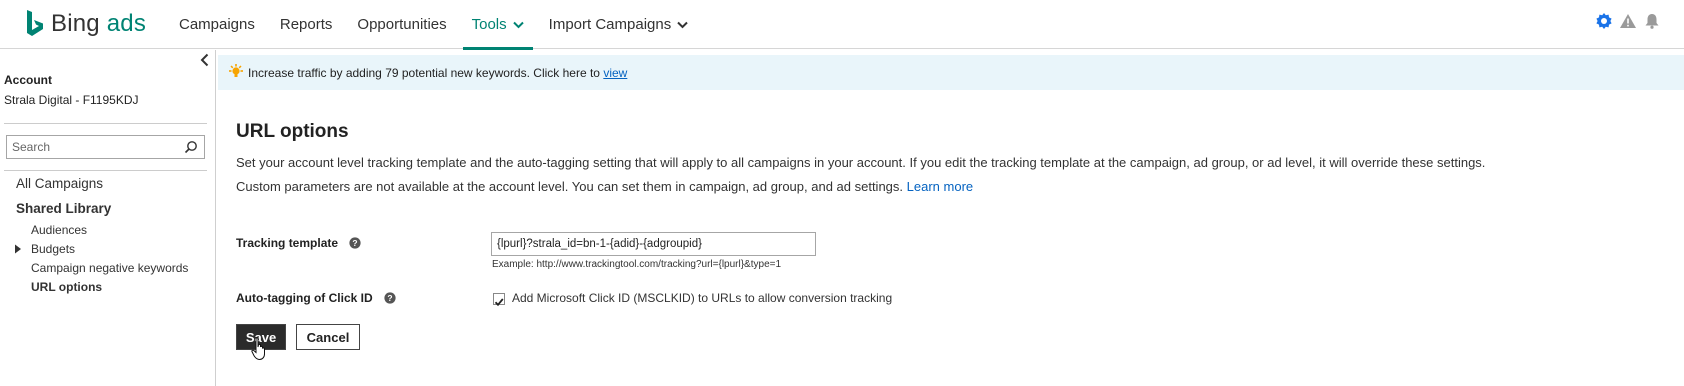  I want to click on tracking-template-input, so click(653, 244).